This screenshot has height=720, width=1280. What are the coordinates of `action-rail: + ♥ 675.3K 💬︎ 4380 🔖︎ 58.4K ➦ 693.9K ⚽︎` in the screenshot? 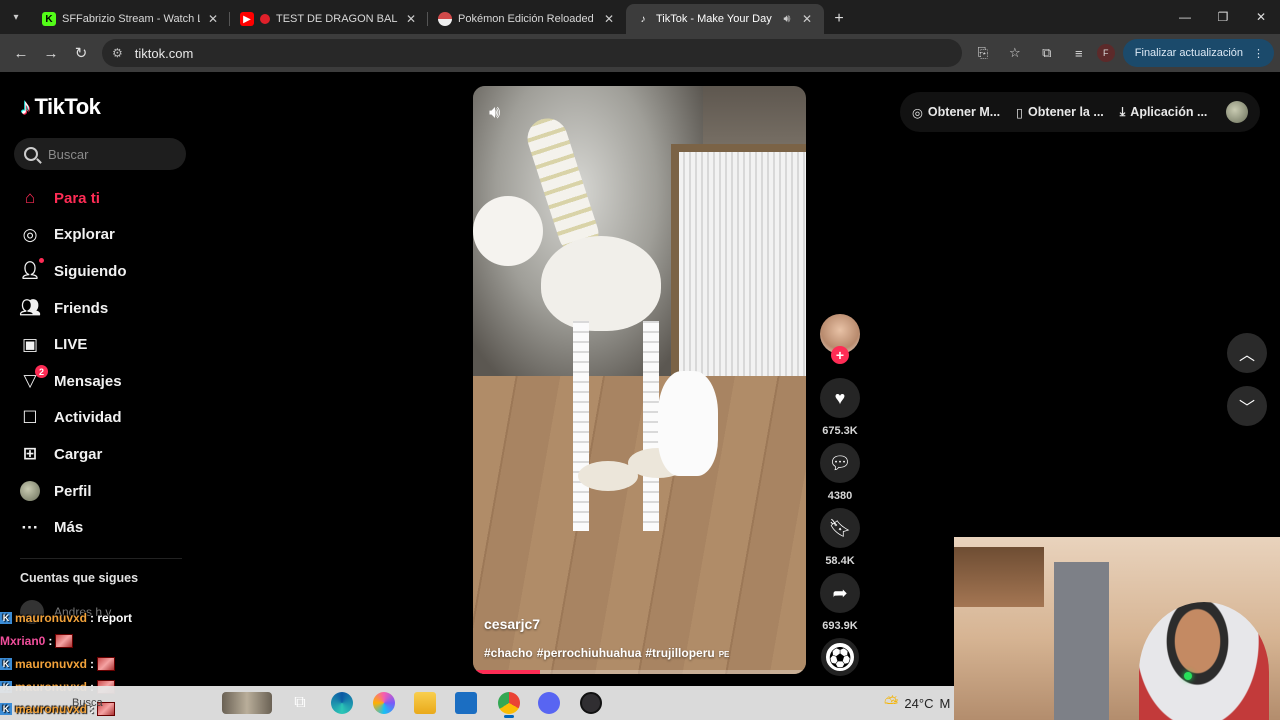 It's located at (840, 495).